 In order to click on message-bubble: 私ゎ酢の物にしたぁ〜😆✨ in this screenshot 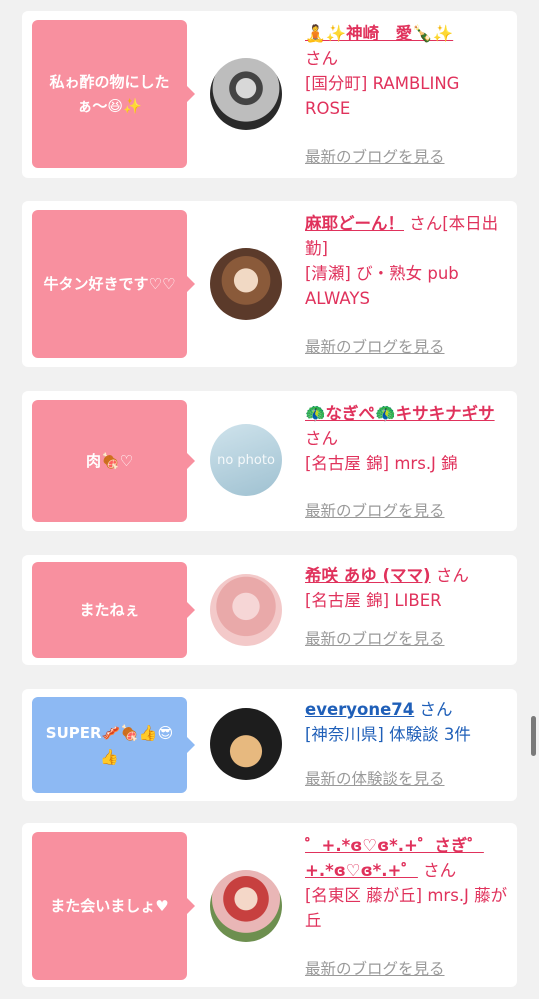, I will do `click(113, 94)`.